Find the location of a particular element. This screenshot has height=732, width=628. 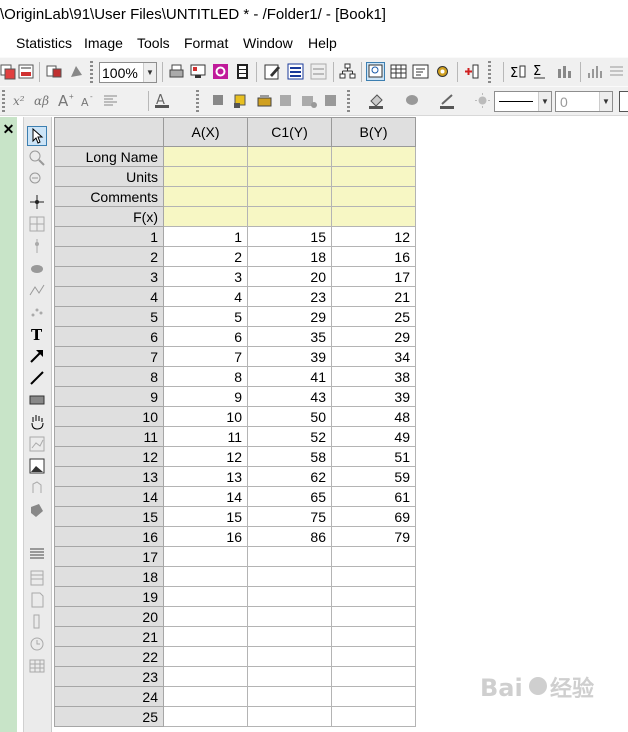

cell-a: 9 is located at coordinates (205, 396).